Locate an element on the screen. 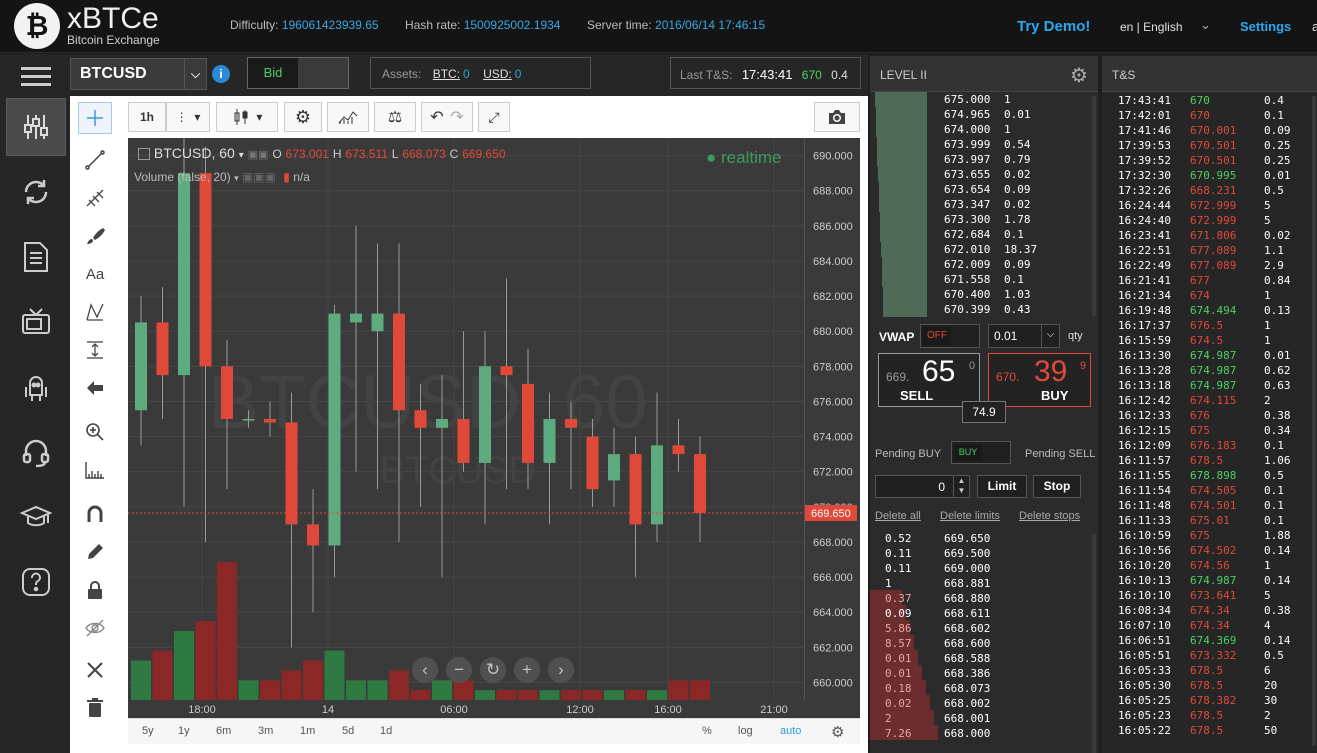  trend-line-icon is located at coordinates (95, 160).